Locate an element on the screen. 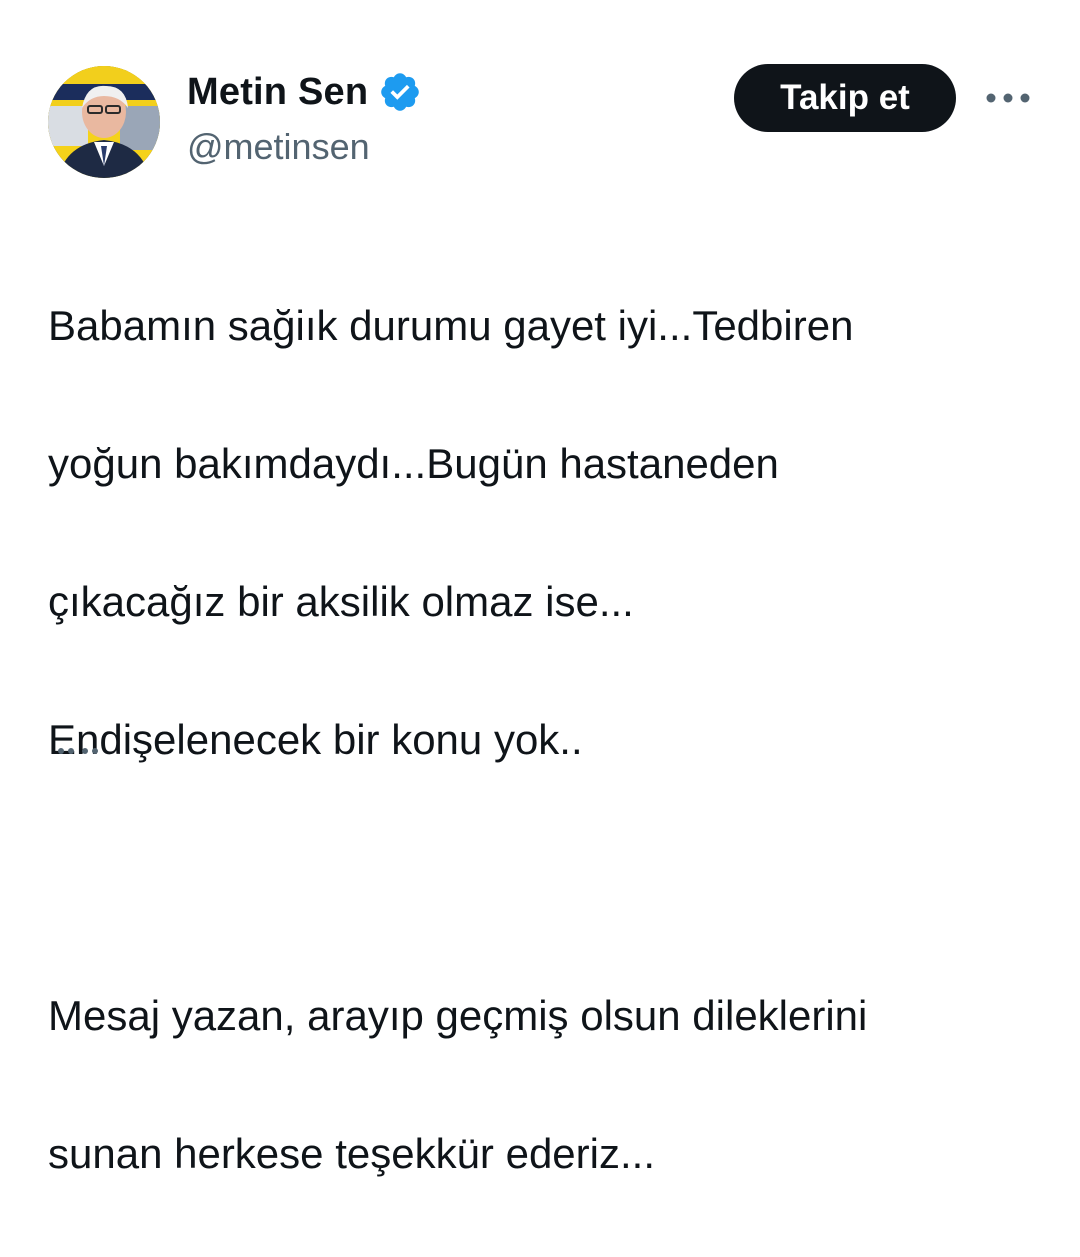  author-info: Metin Sen @metinsen is located at coordinates (304, 117).